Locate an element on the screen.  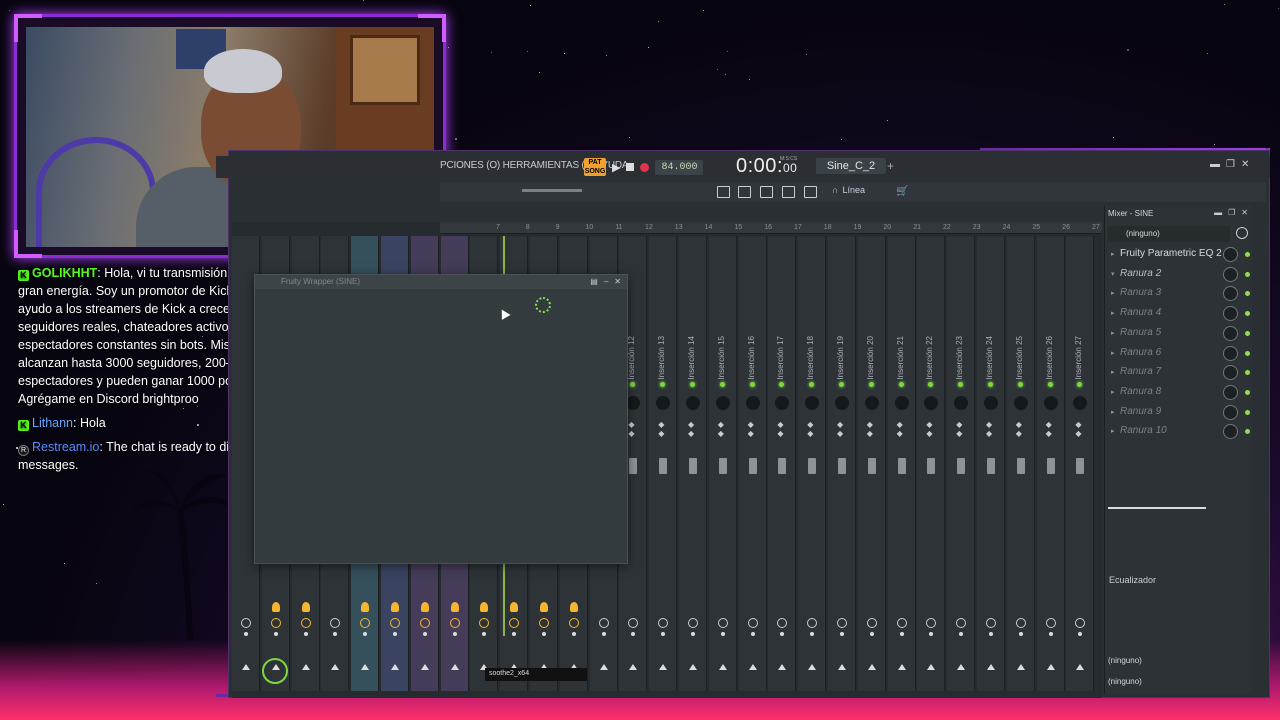
close-icon: ✕ is located at coordinates (1245, 164).